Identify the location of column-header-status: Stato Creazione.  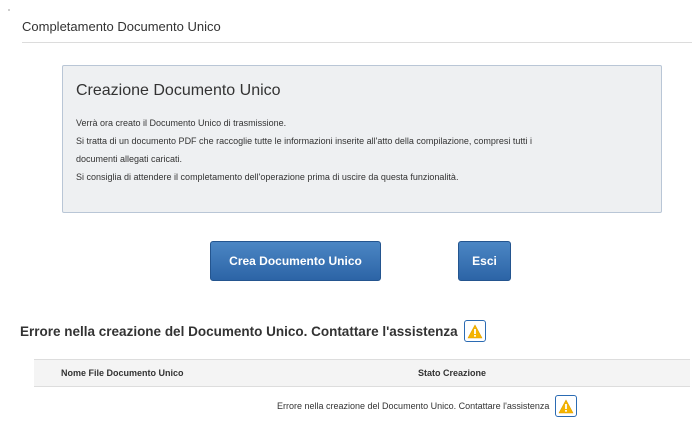
(452, 373).